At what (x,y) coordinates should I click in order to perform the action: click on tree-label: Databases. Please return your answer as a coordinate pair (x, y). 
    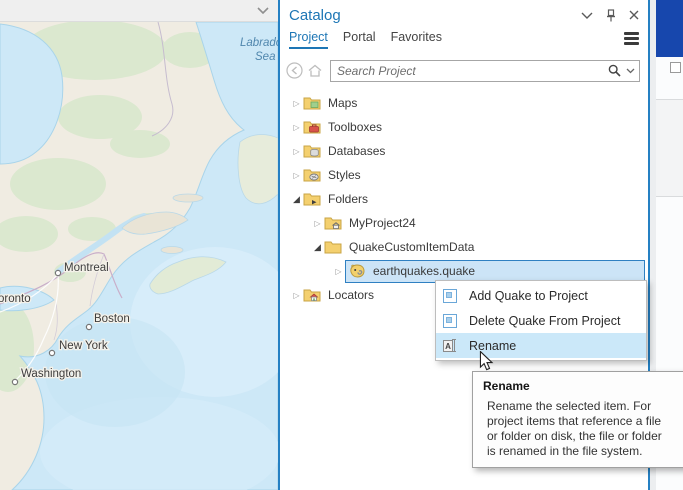
    Looking at the image, I should click on (356, 151).